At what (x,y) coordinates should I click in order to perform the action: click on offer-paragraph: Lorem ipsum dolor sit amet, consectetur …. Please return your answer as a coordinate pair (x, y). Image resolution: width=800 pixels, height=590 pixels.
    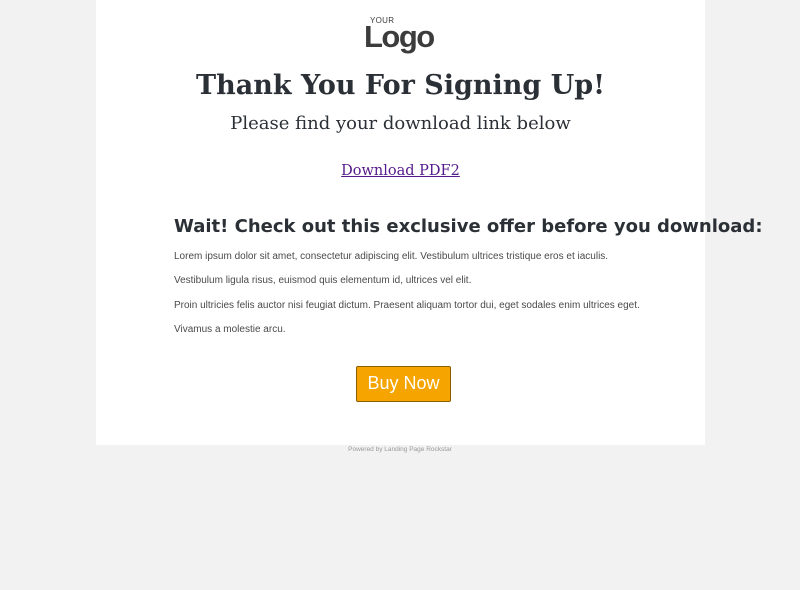
    Looking at the image, I should click on (391, 256).